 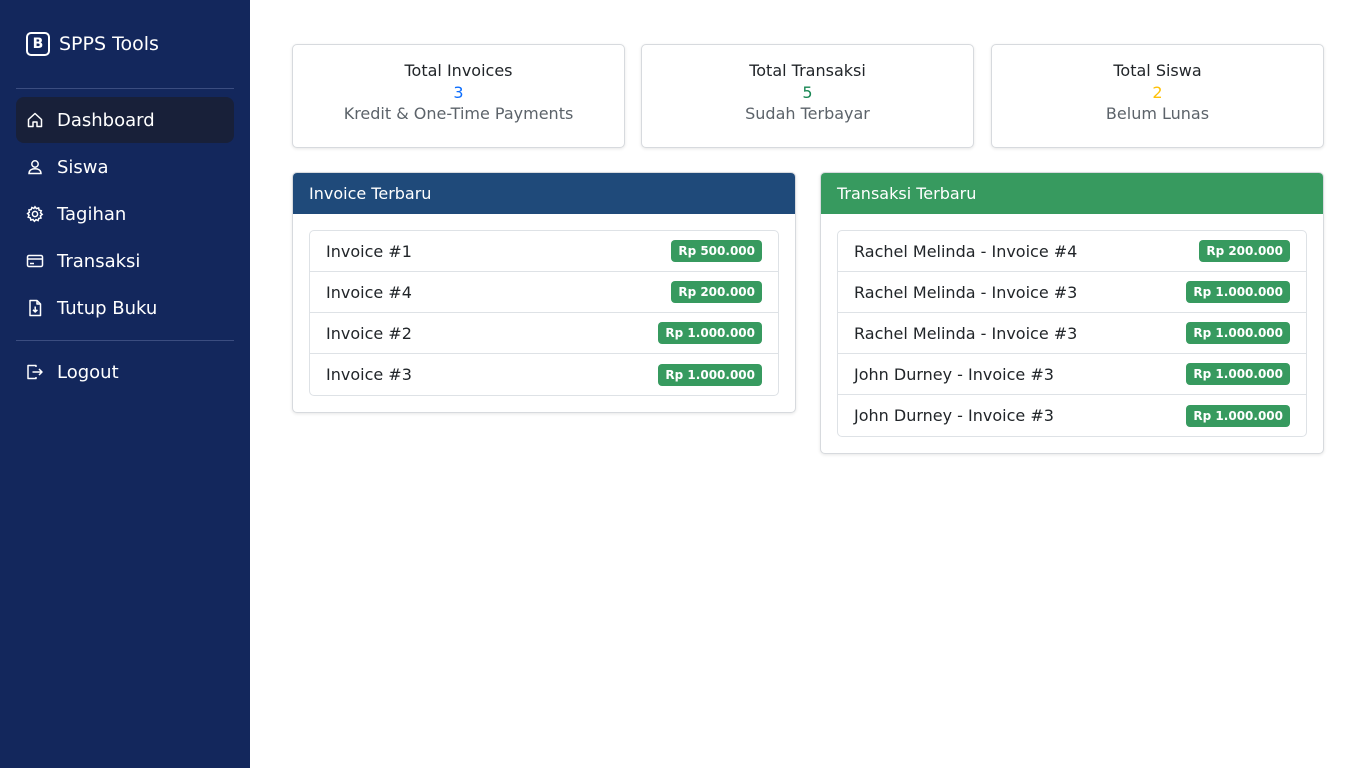 I want to click on logout-button: Logout, so click(x=125, y=372).